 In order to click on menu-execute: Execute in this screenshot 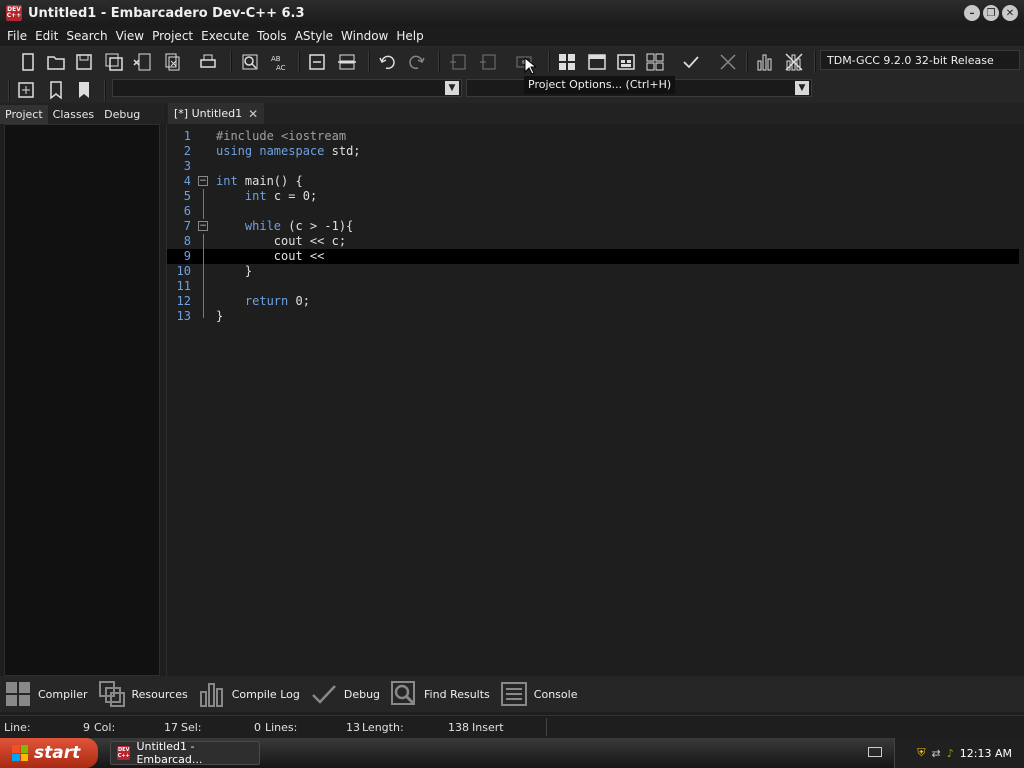, I will do `click(225, 36)`.